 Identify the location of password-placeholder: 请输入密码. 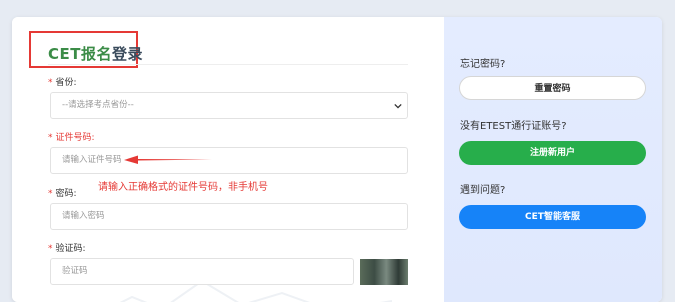
(83, 216).